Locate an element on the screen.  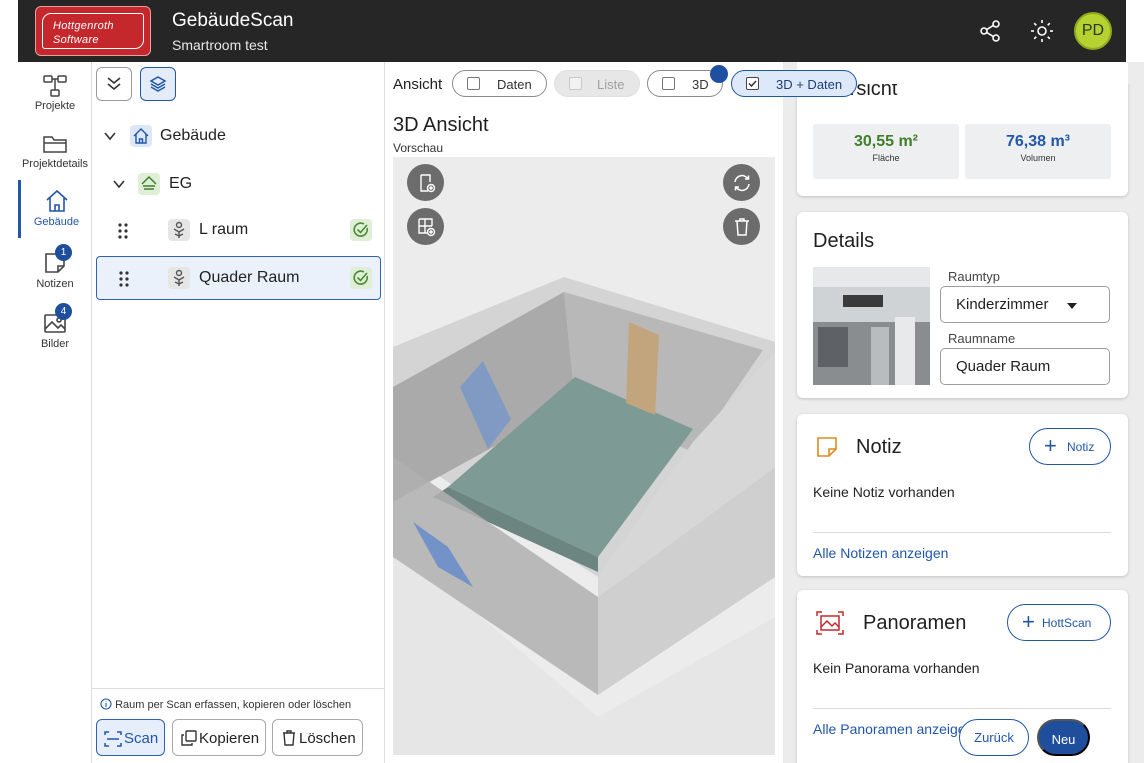
tree-row-room-selected: Quader Raum is located at coordinates (238, 278).